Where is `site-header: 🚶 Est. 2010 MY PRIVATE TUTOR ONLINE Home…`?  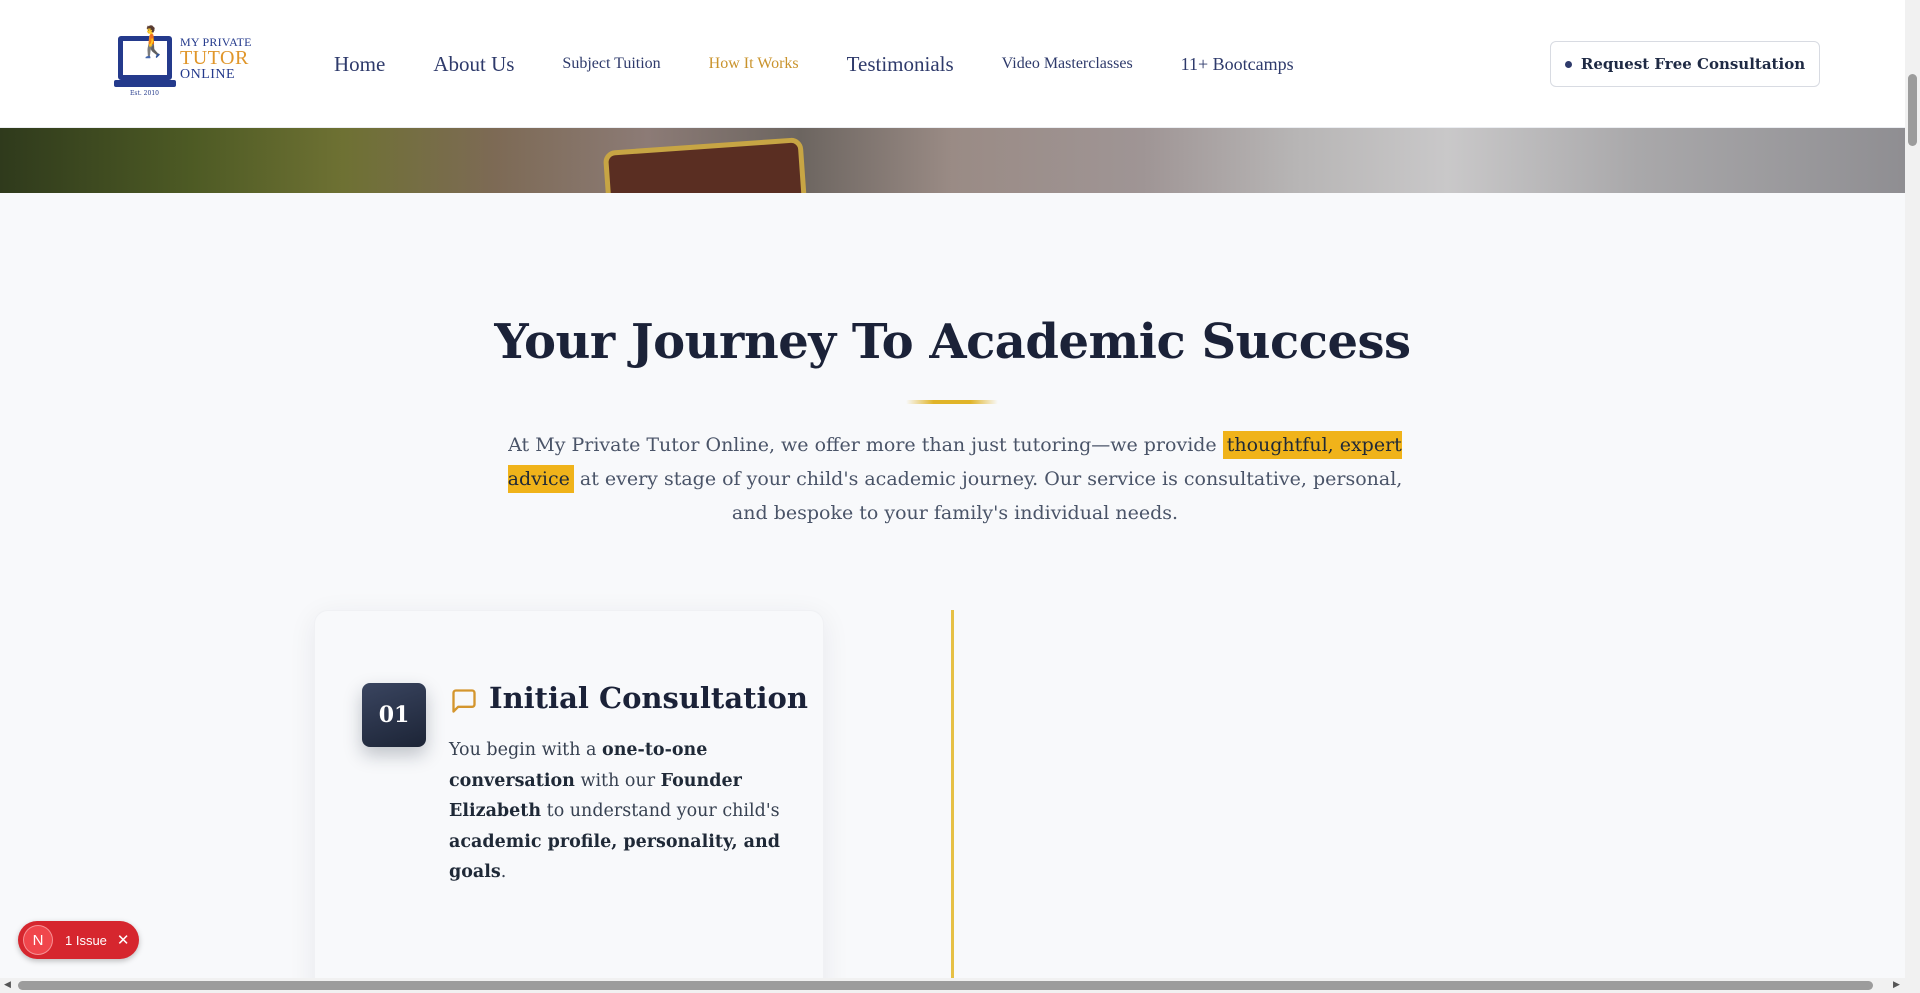
site-header: 🚶 Est. 2010 MY PRIVATE TUTOR ONLINE Home… is located at coordinates (952, 64).